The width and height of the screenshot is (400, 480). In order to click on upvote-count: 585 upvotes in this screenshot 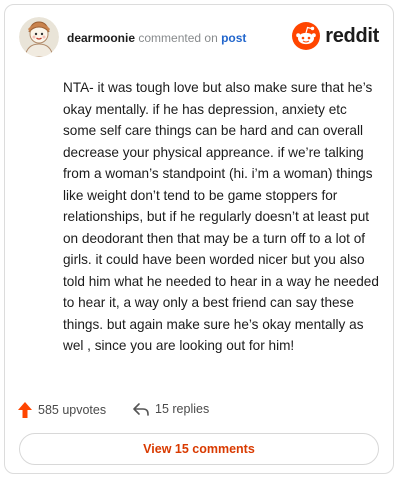, I will do `click(72, 410)`.